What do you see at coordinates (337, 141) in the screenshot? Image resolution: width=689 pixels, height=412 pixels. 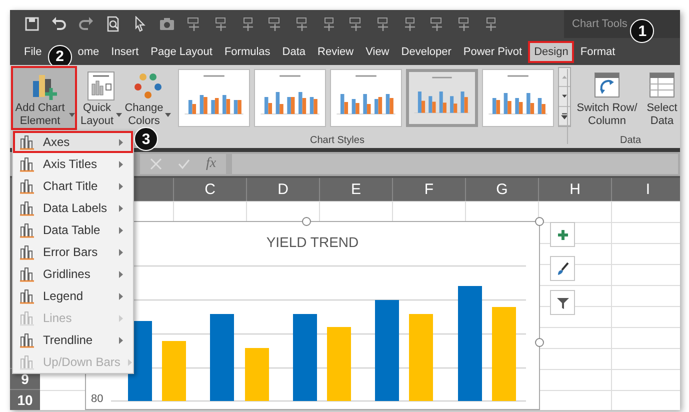 I see `group-label: Chart Styles` at bounding box center [337, 141].